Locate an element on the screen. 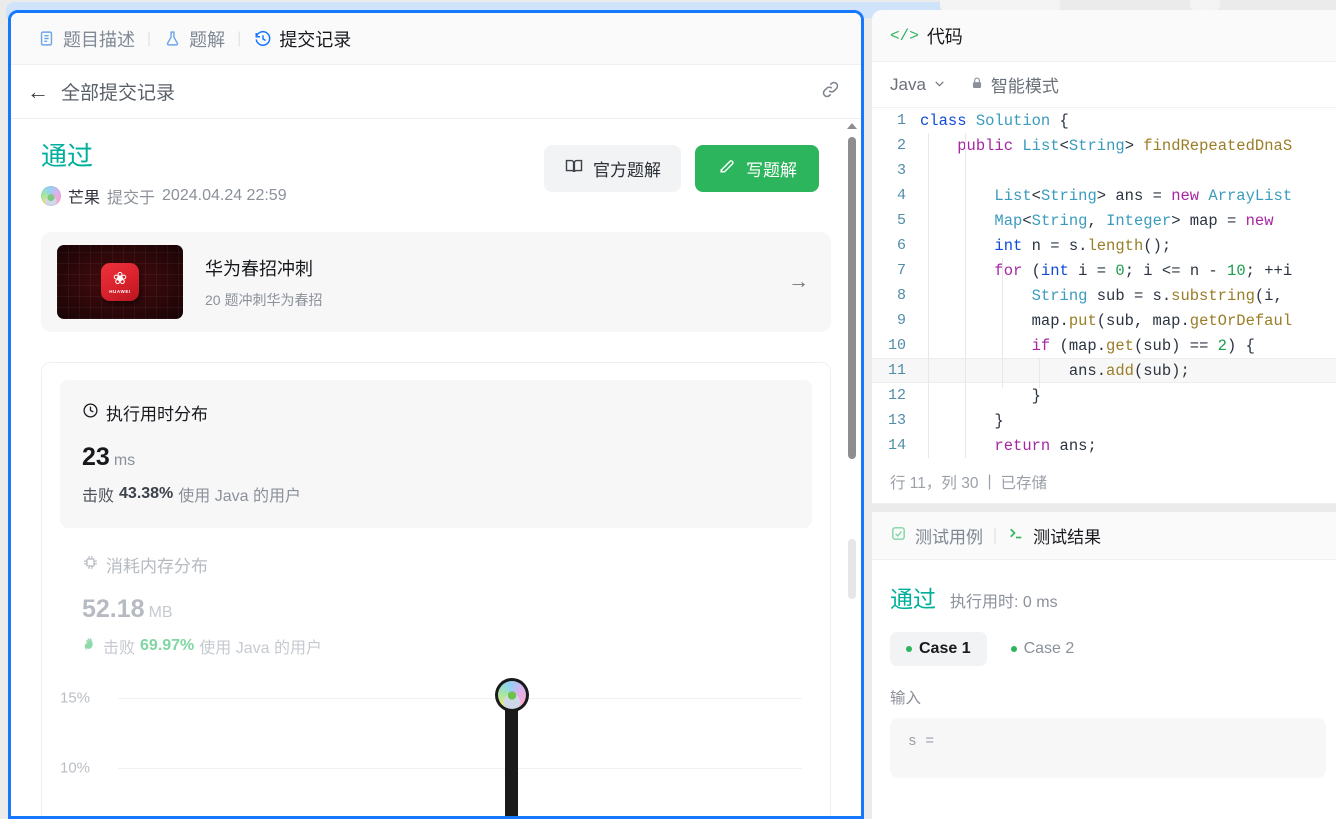  code-token: > map = is located at coordinates (1208, 220).